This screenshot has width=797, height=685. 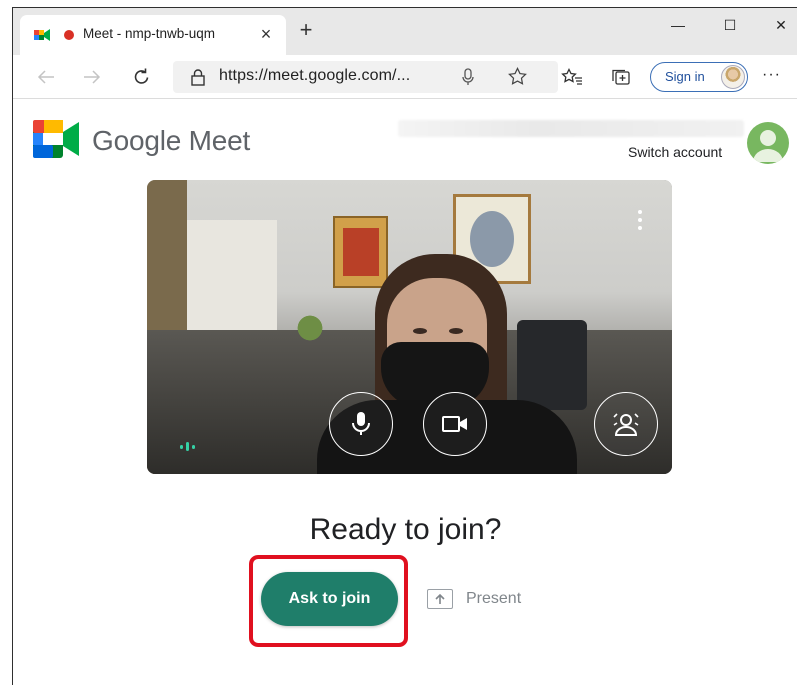 I want to click on refresh-button, so click(x=142, y=77).